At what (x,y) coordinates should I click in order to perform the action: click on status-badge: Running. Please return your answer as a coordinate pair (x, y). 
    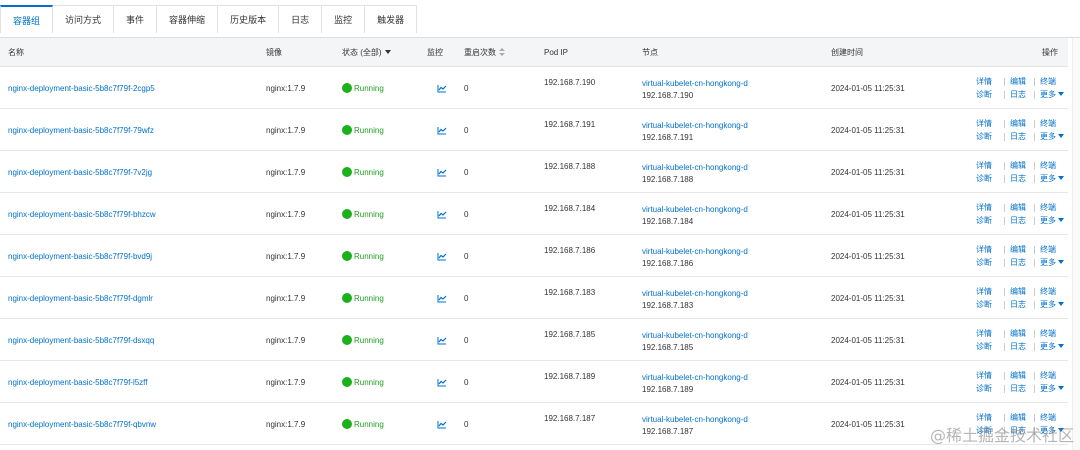
    Looking at the image, I should click on (369, 382).